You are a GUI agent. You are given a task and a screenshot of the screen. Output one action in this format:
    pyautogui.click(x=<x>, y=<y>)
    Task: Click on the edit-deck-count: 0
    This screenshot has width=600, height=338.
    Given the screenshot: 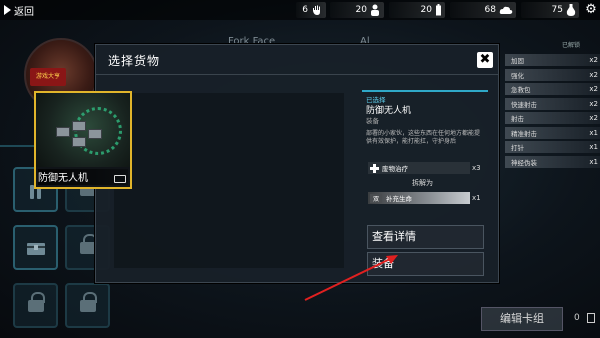 What is the action you would take?
    pyautogui.click(x=577, y=318)
    